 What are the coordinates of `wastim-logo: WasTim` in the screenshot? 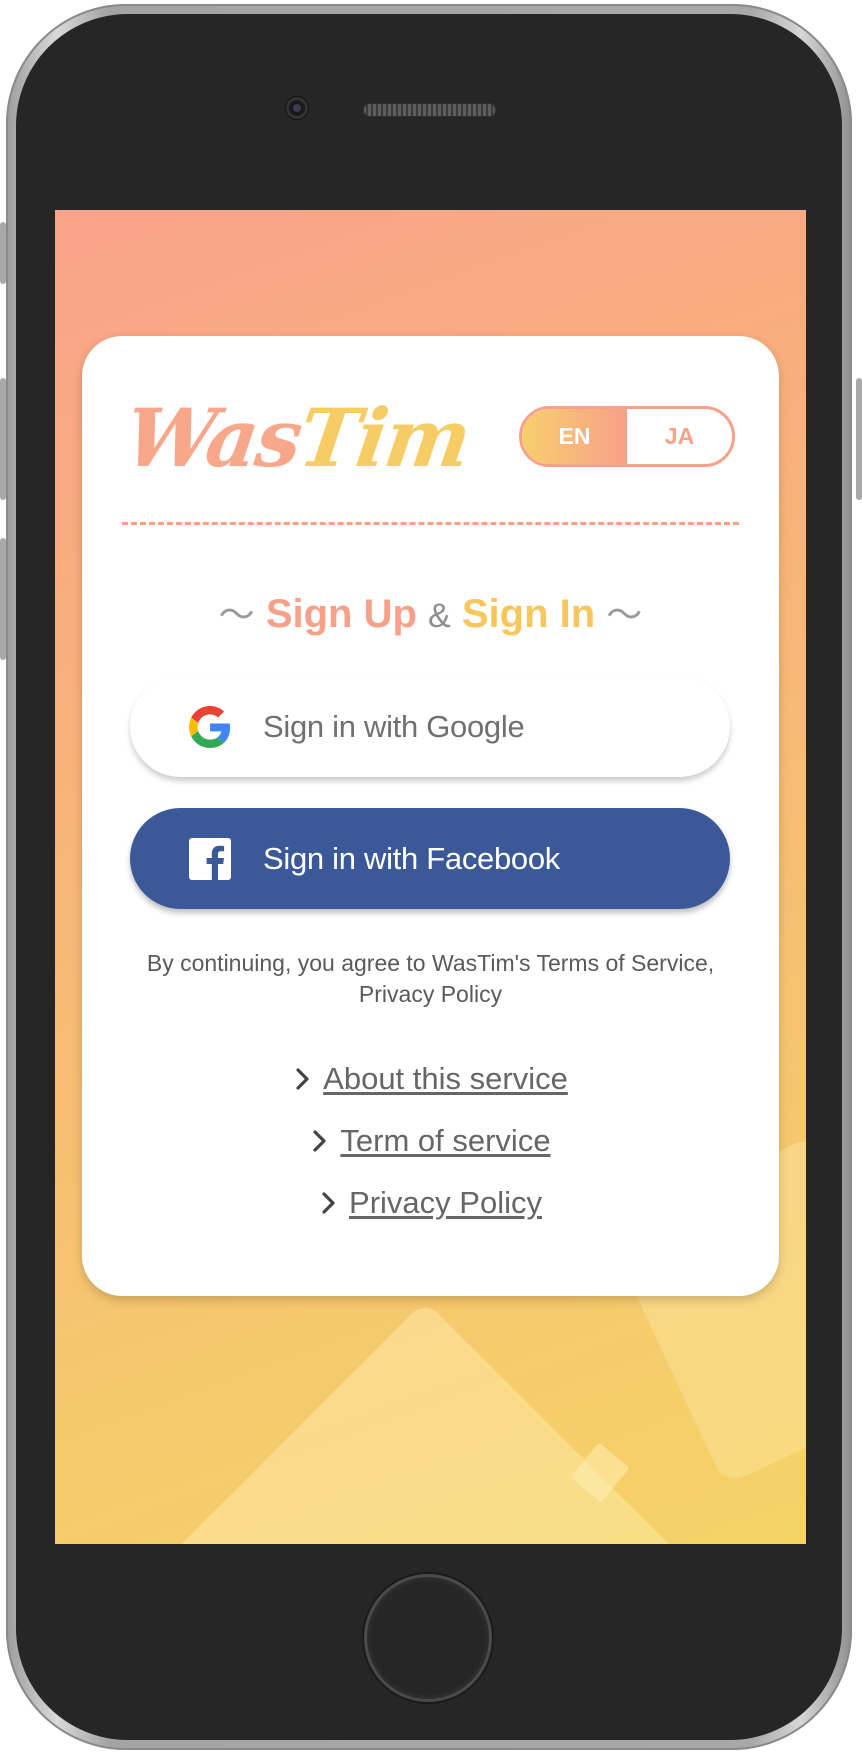 It's located at (297, 438).